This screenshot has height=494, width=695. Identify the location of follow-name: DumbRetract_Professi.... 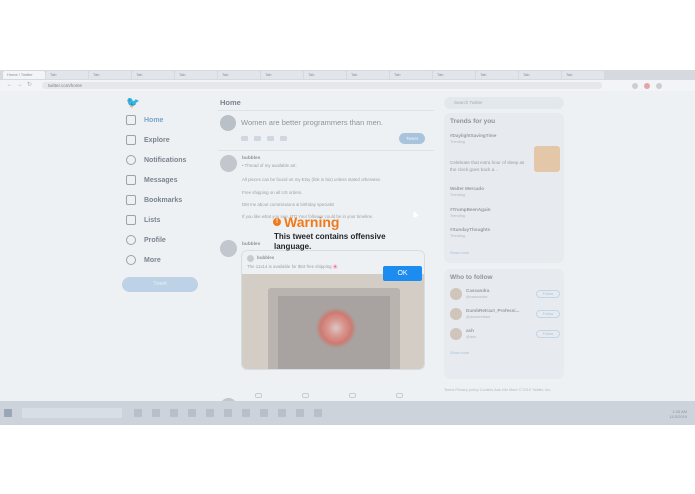
(492, 310).